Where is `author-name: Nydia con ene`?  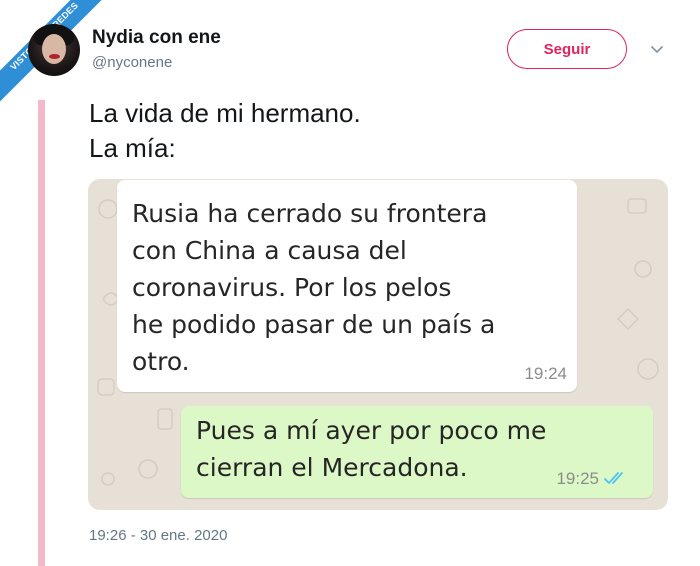
author-name: Nydia con ene is located at coordinates (156, 38).